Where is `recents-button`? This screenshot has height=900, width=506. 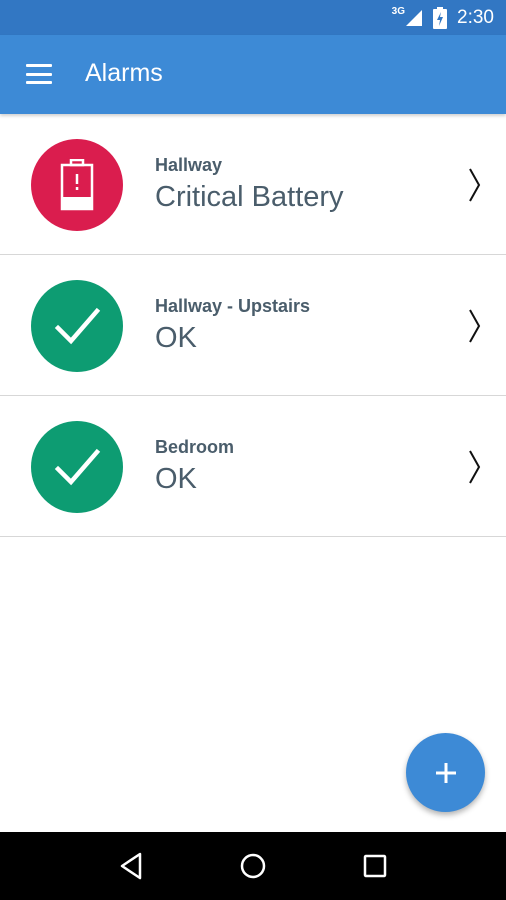 recents-button is located at coordinates (375, 866).